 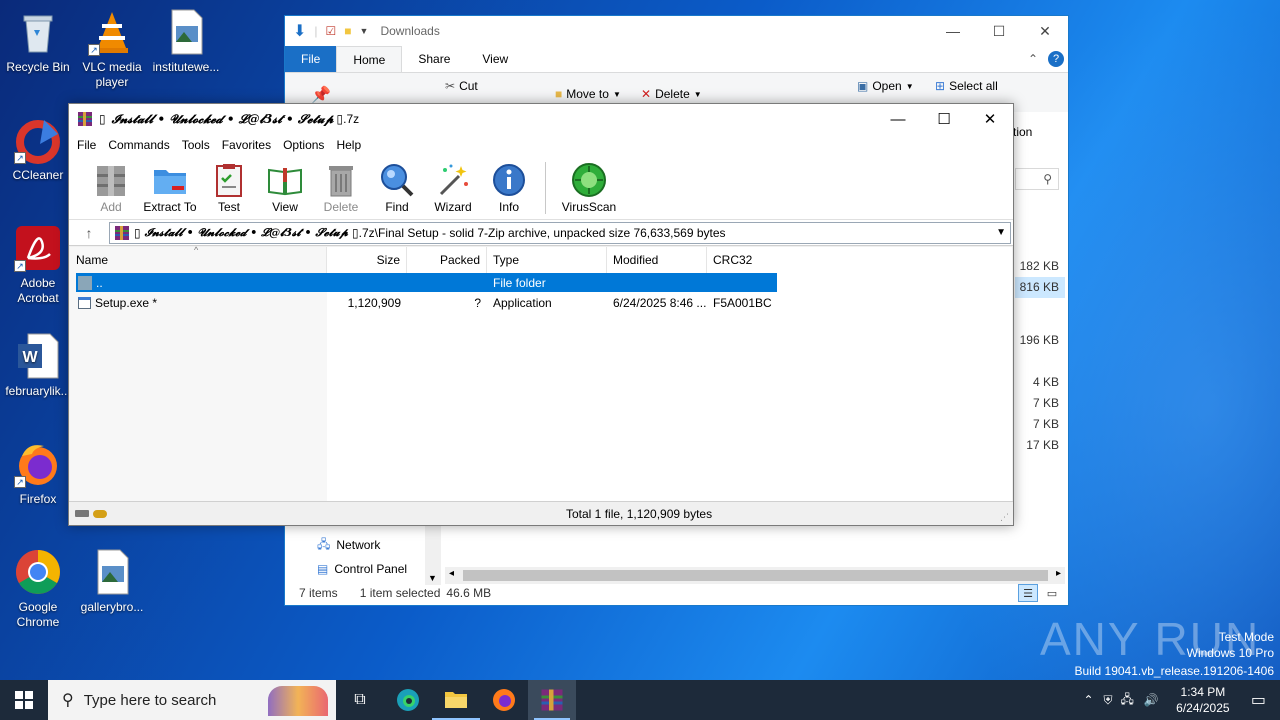 What do you see at coordinates (755, 575) in the screenshot?
I see `scroll-thumb` at bounding box center [755, 575].